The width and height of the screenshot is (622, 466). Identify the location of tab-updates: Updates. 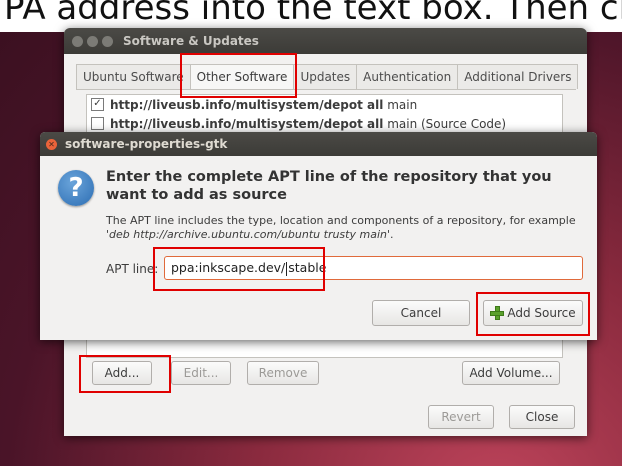
(325, 76).